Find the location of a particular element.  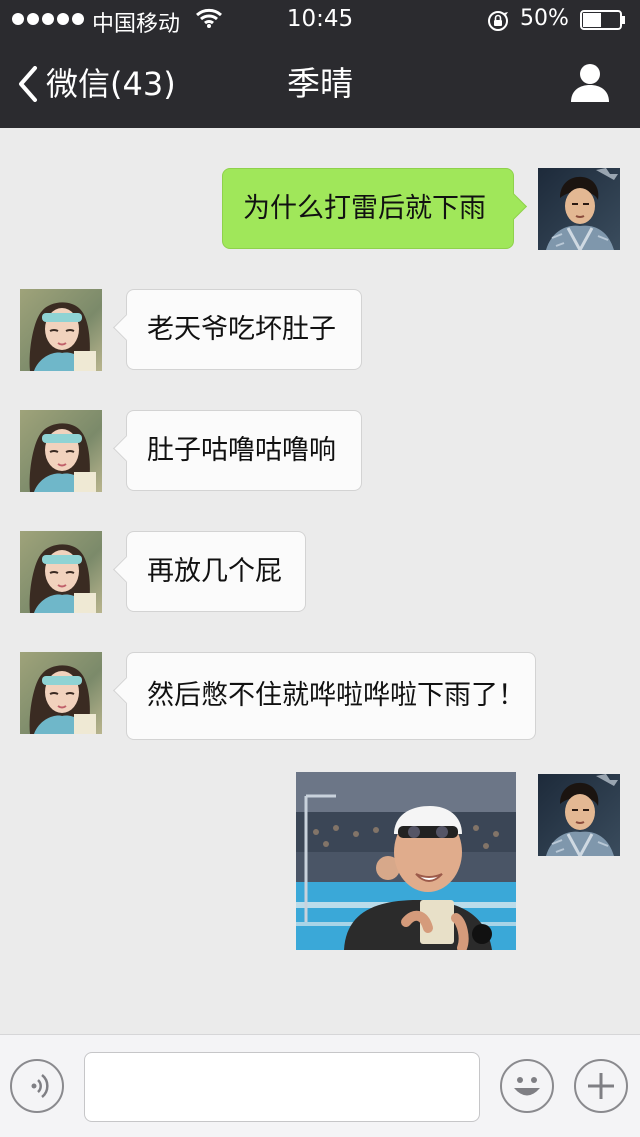

more-button is located at coordinates (601, 1086).